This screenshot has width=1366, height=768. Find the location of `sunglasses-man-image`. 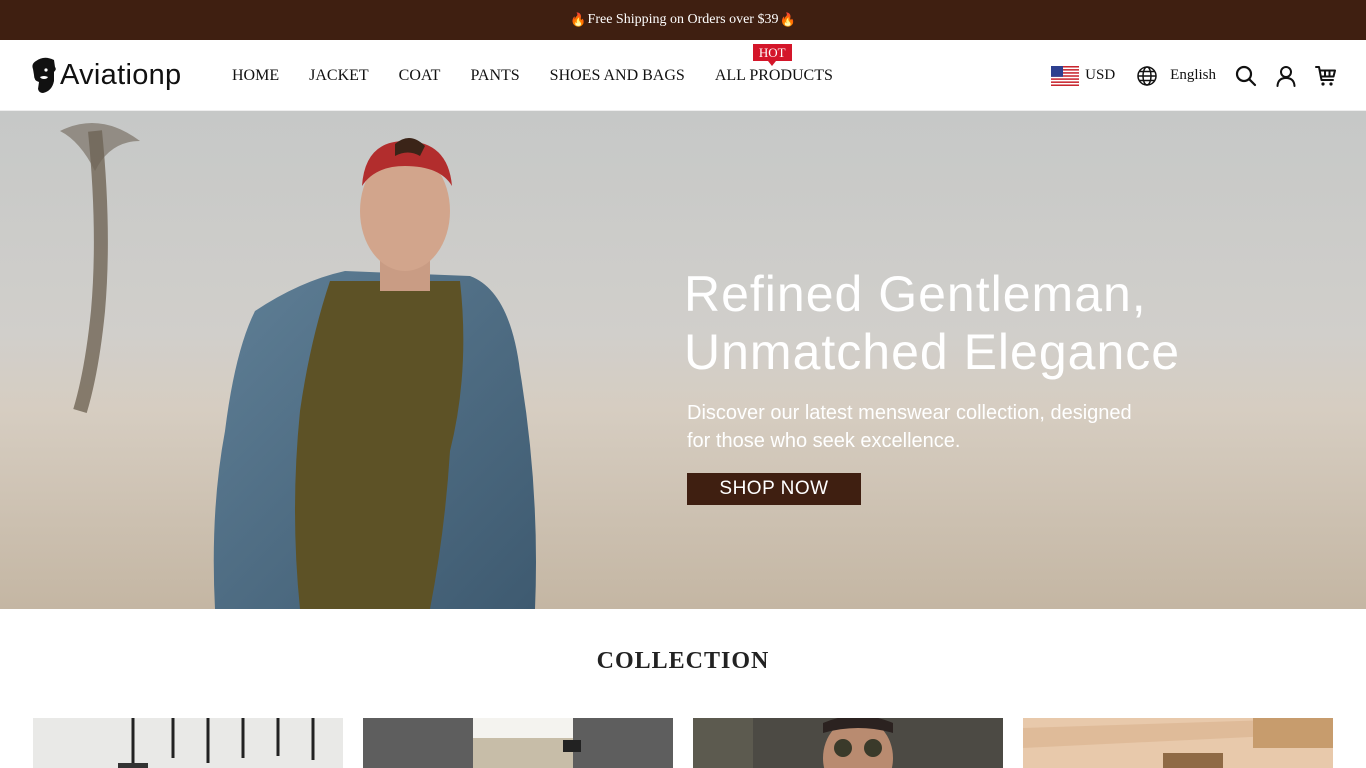

sunglasses-man-image is located at coordinates (848, 743).